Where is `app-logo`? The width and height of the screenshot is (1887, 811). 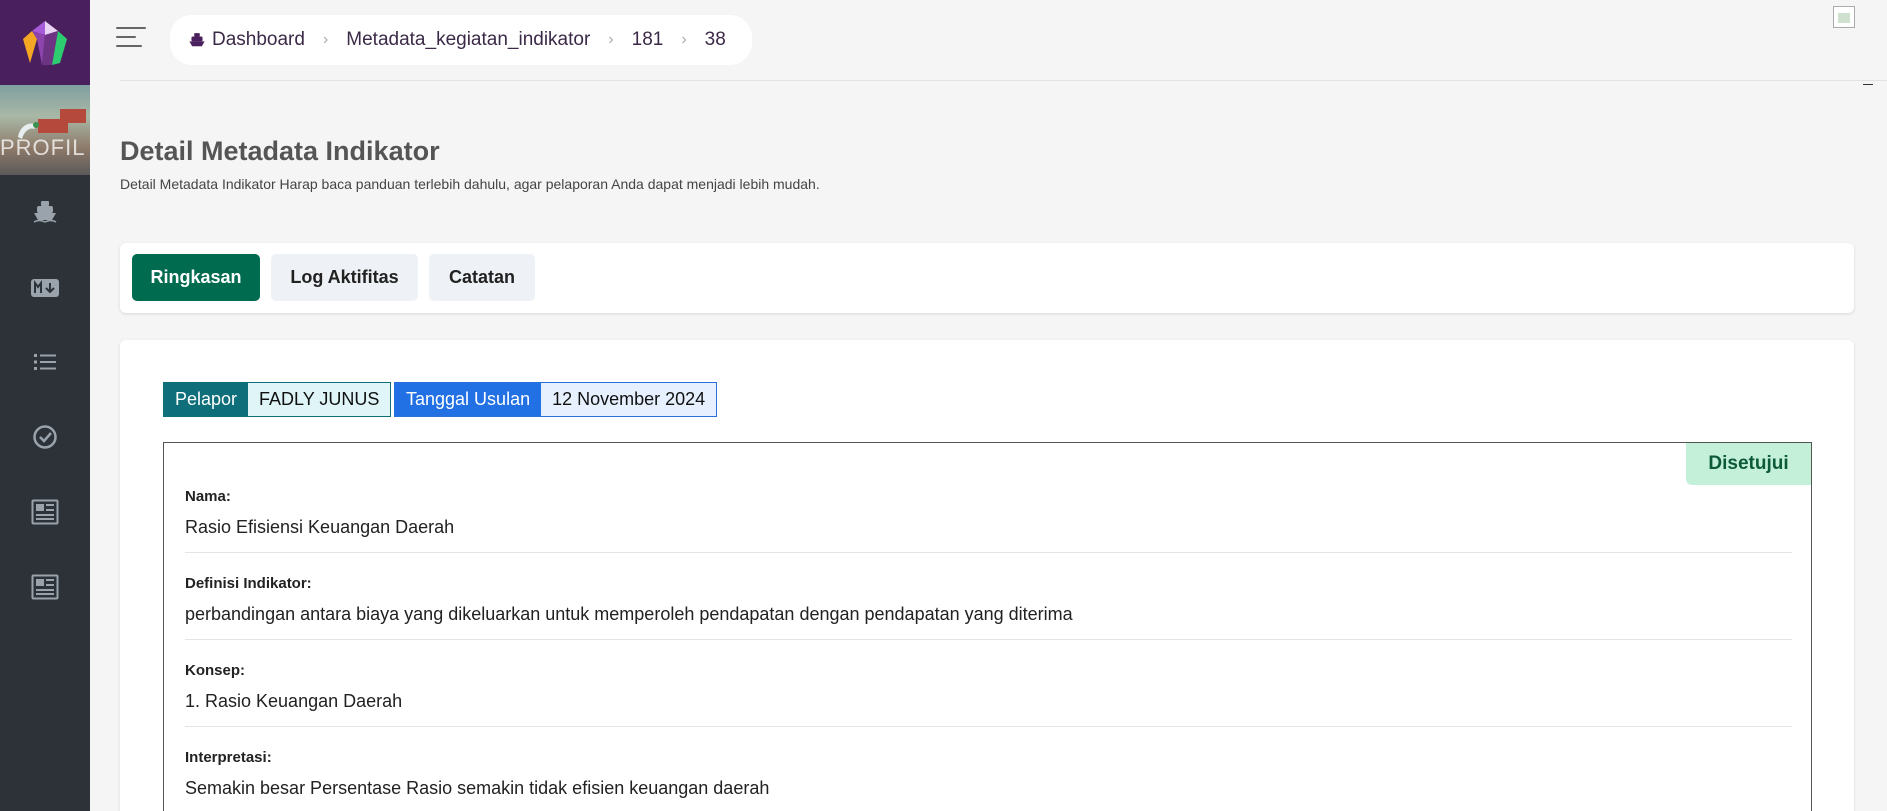
app-logo is located at coordinates (45, 42).